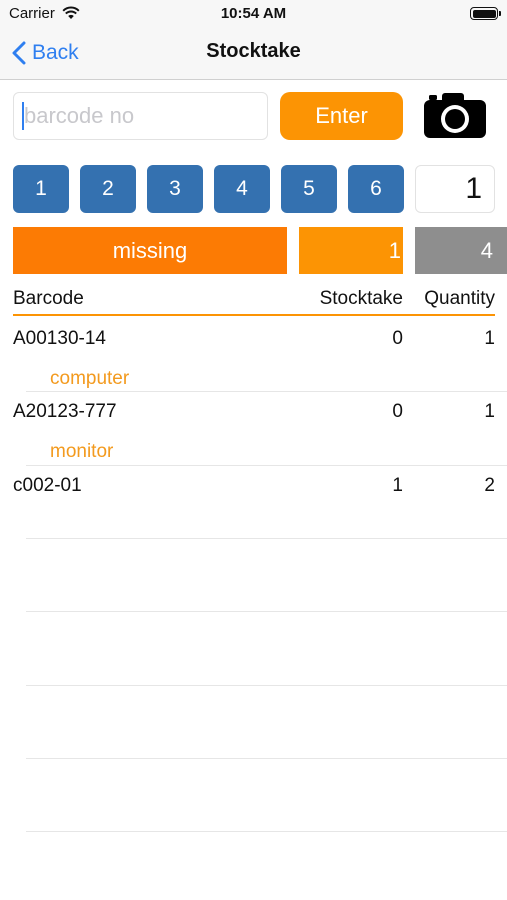 Image resolution: width=507 pixels, height=900 pixels. Describe the element at coordinates (361, 298) in the screenshot. I see `header-stocktake: Stocktake` at that location.